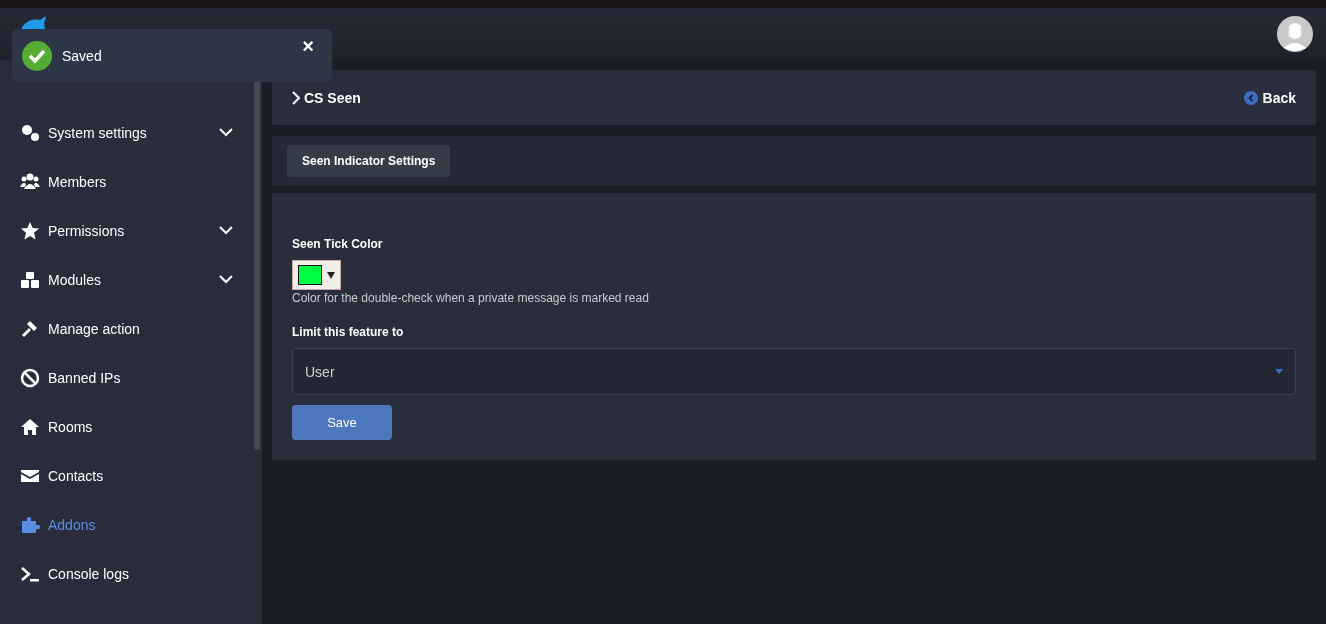 Image resolution: width=1326 pixels, height=624 pixels. I want to click on sidebar-item: Permissions, so click(131, 230).